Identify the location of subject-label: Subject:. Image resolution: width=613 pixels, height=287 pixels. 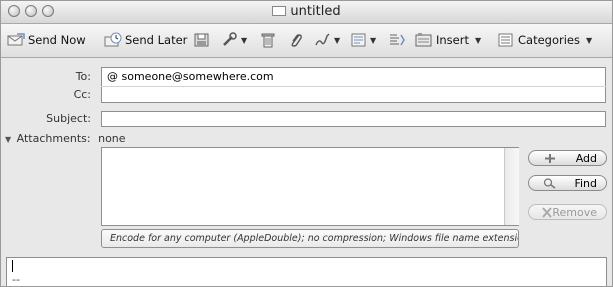
(68, 118).